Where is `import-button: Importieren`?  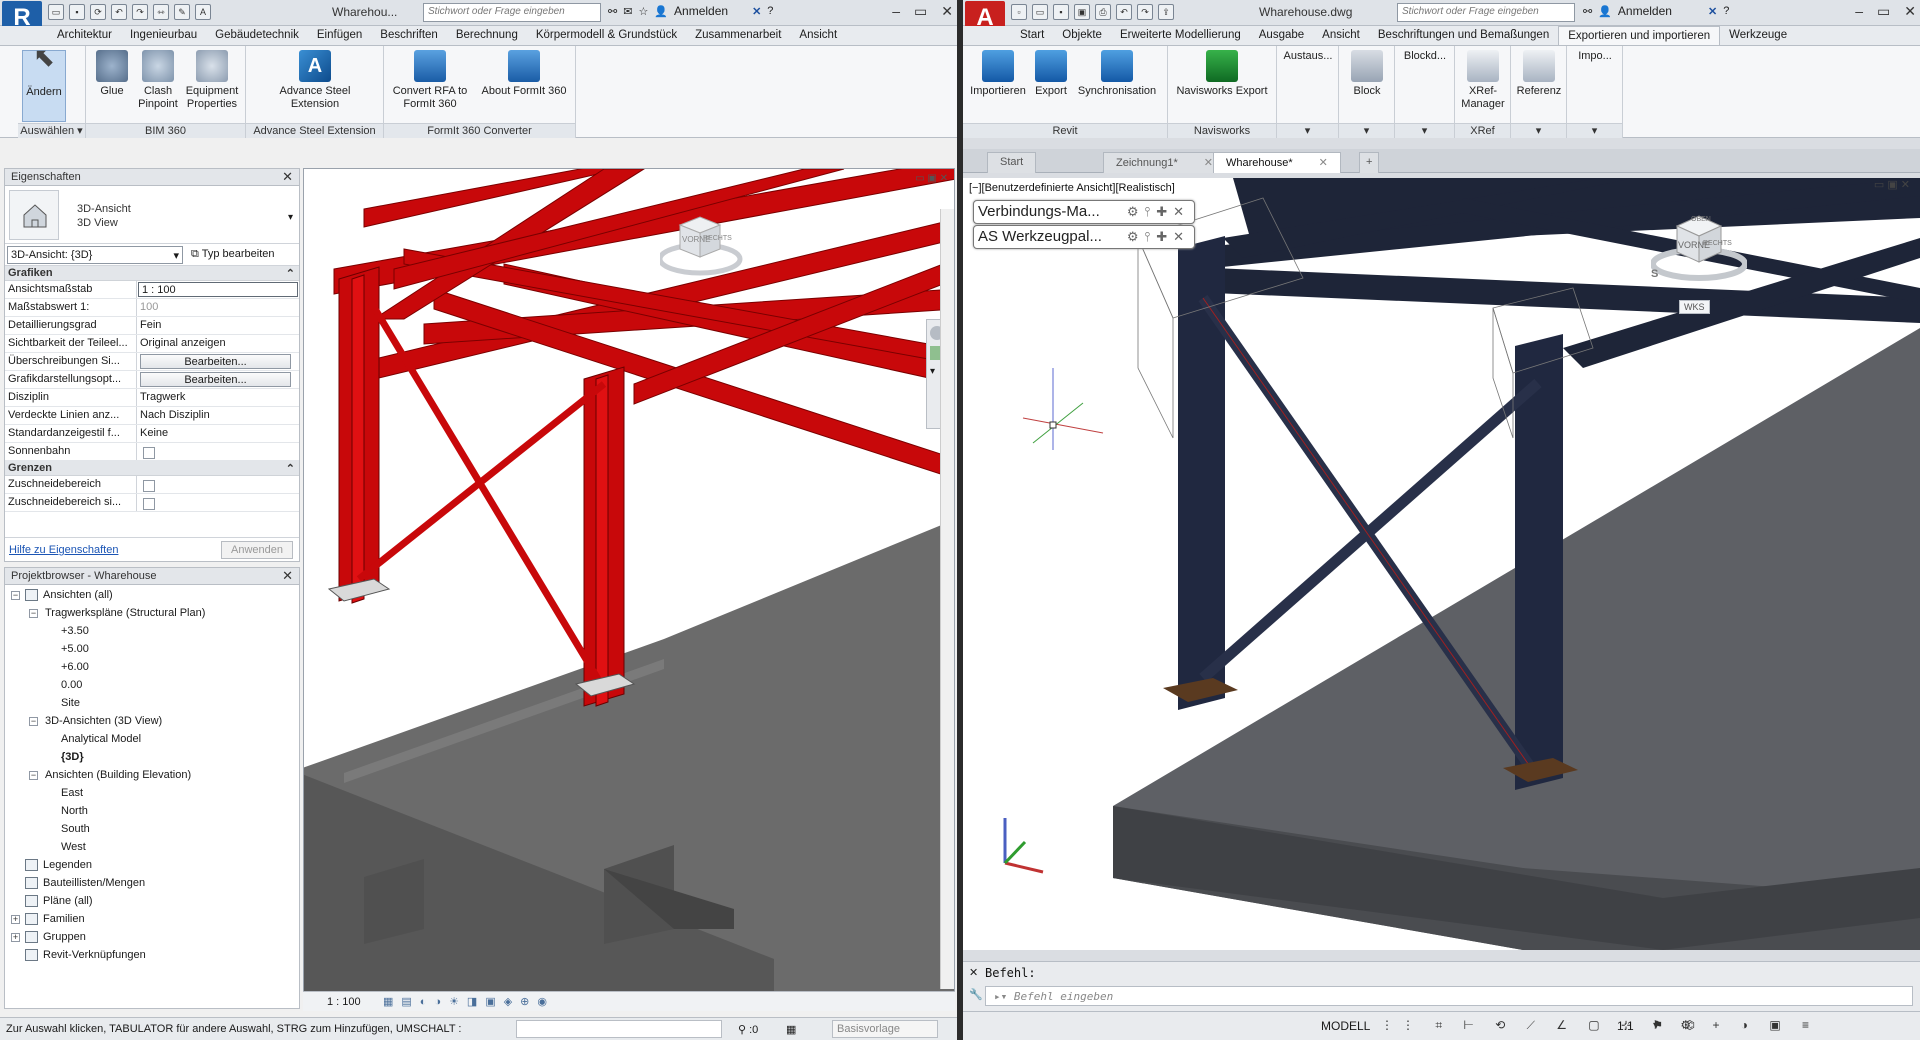
import-button: Importieren is located at coordinates (998, 74).